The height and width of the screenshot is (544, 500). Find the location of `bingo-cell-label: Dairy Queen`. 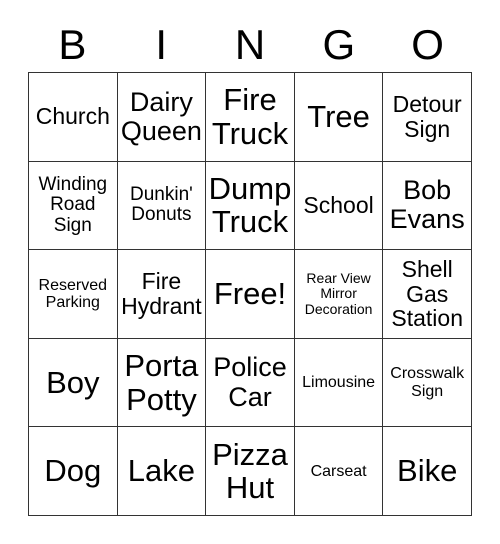

bingo-cell-label: Dairy Queen is located at coordinates (161, 116).